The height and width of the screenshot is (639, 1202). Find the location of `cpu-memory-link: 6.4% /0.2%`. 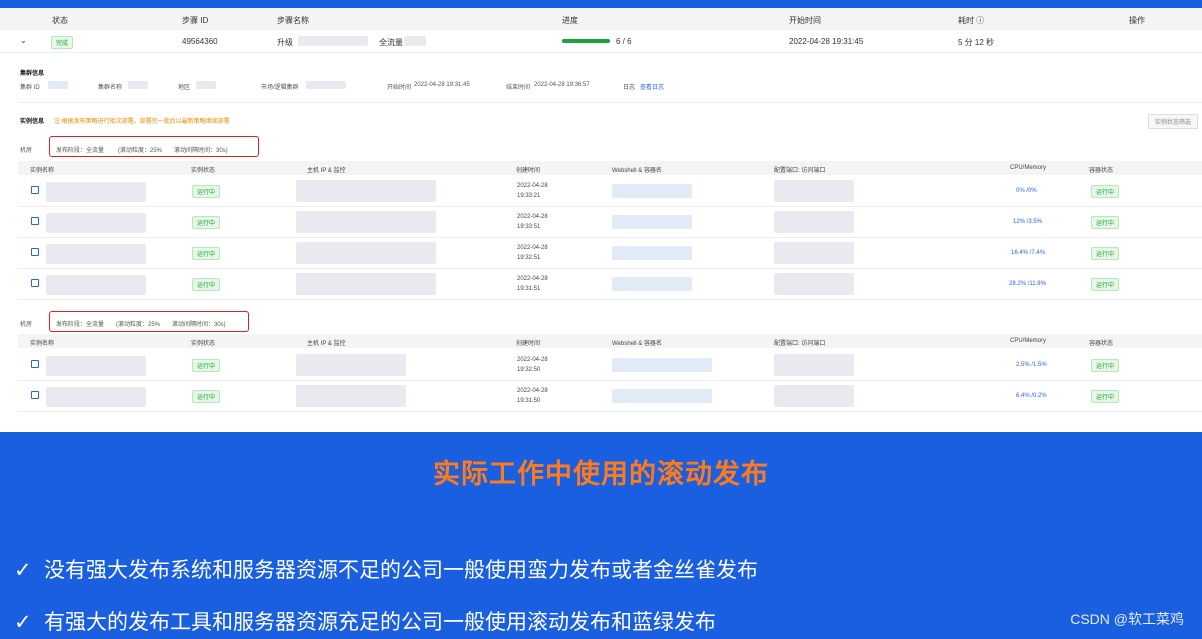

cpu-memory-link: 6.4% /0.2% is located at coordinates (1031, 396).